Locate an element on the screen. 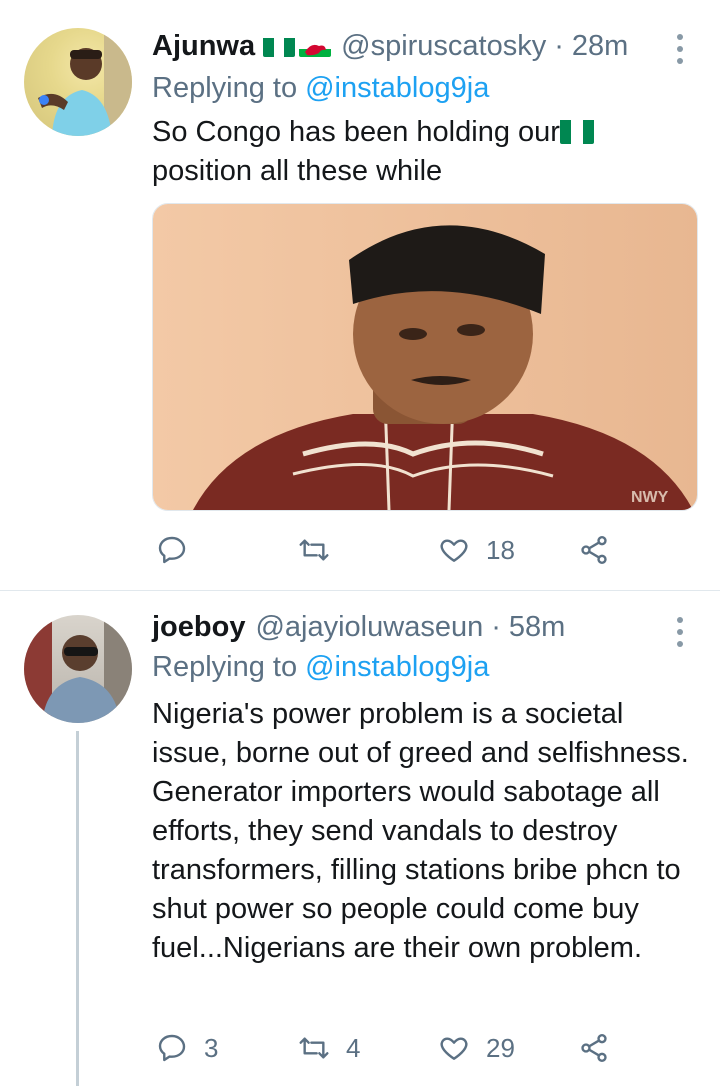  retweet-button is located at coordinates (314, 550).